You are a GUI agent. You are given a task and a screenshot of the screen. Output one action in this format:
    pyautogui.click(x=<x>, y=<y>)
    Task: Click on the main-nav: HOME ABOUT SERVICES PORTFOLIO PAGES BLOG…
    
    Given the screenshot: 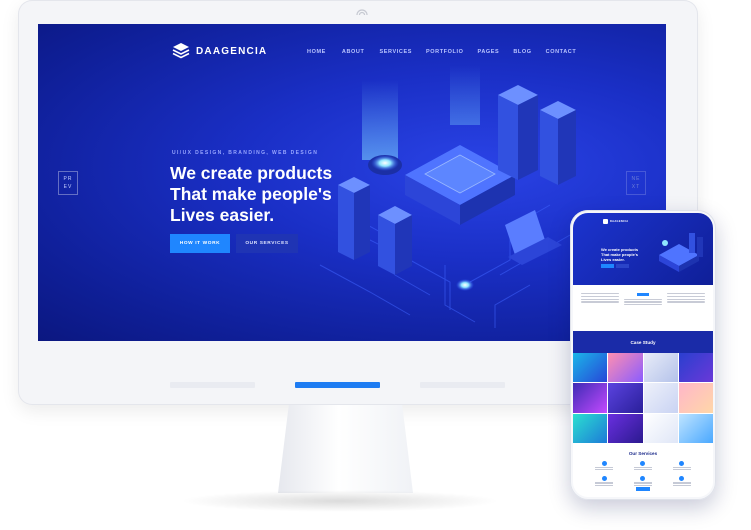 What is the action you would take?
    pyautogui.click(x=441, y=52)
    